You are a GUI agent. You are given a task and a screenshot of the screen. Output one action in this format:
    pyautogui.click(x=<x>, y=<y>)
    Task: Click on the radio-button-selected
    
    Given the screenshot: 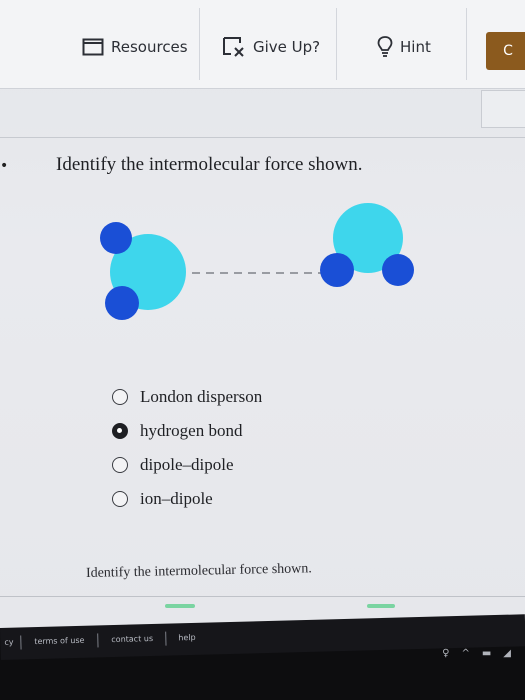 What is the action you would take?
    pyautogui.click(x=120, y=431)
    